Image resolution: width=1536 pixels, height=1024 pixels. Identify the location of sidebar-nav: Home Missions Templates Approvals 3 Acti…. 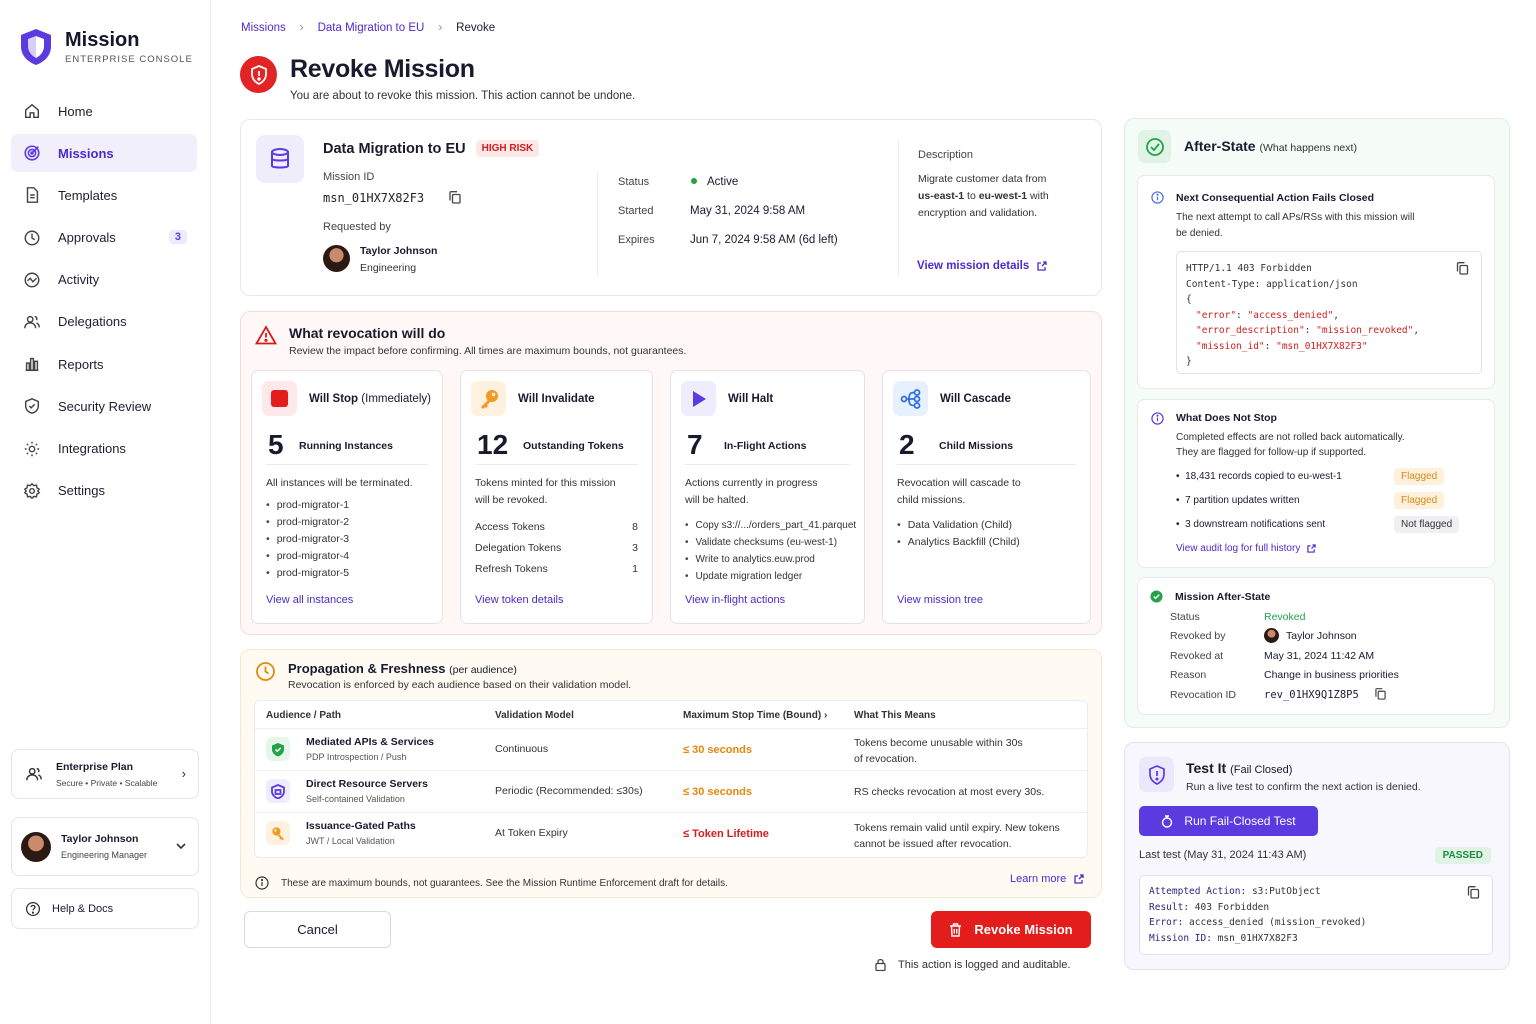
(104, 303).